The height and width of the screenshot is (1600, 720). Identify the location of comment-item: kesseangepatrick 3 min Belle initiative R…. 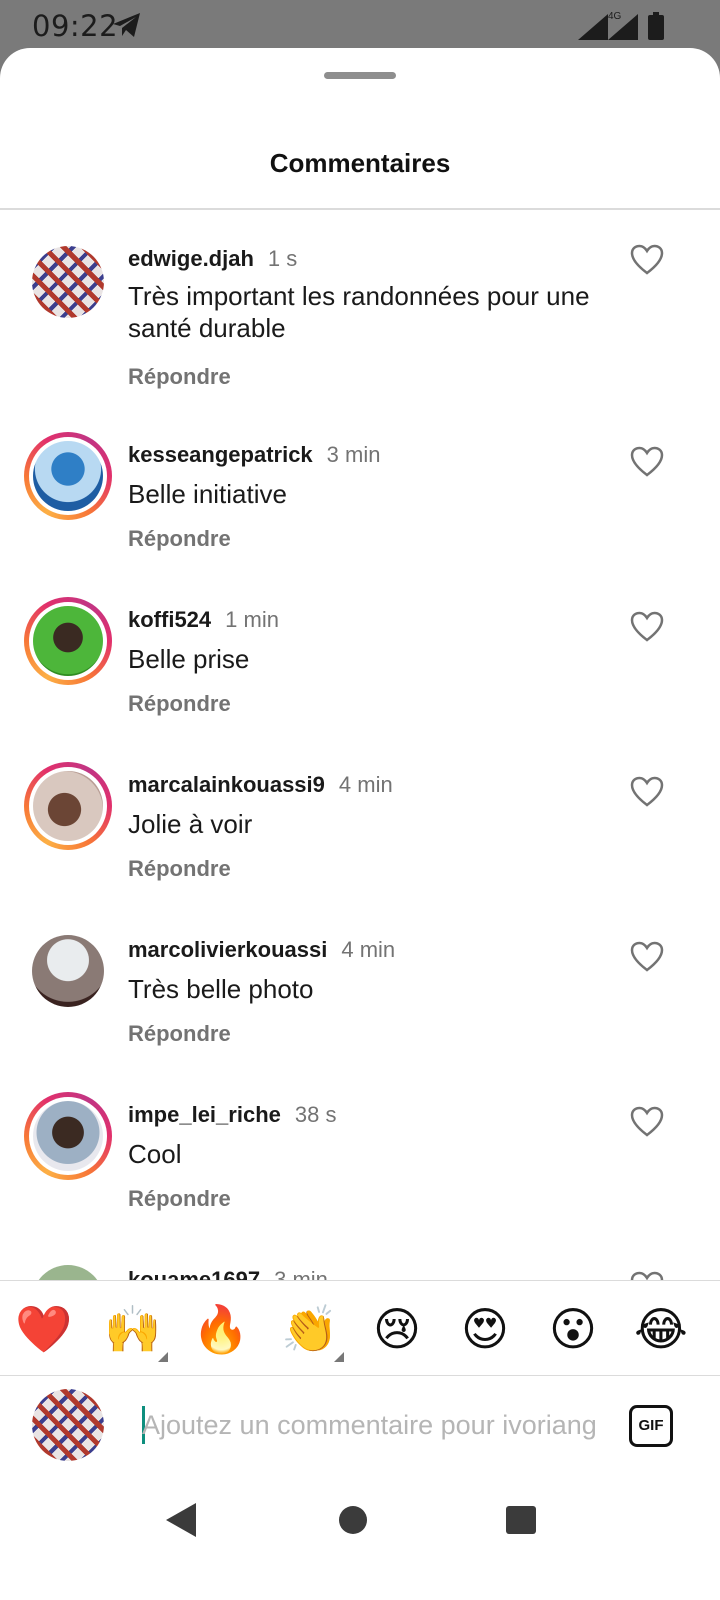
(360, 514).